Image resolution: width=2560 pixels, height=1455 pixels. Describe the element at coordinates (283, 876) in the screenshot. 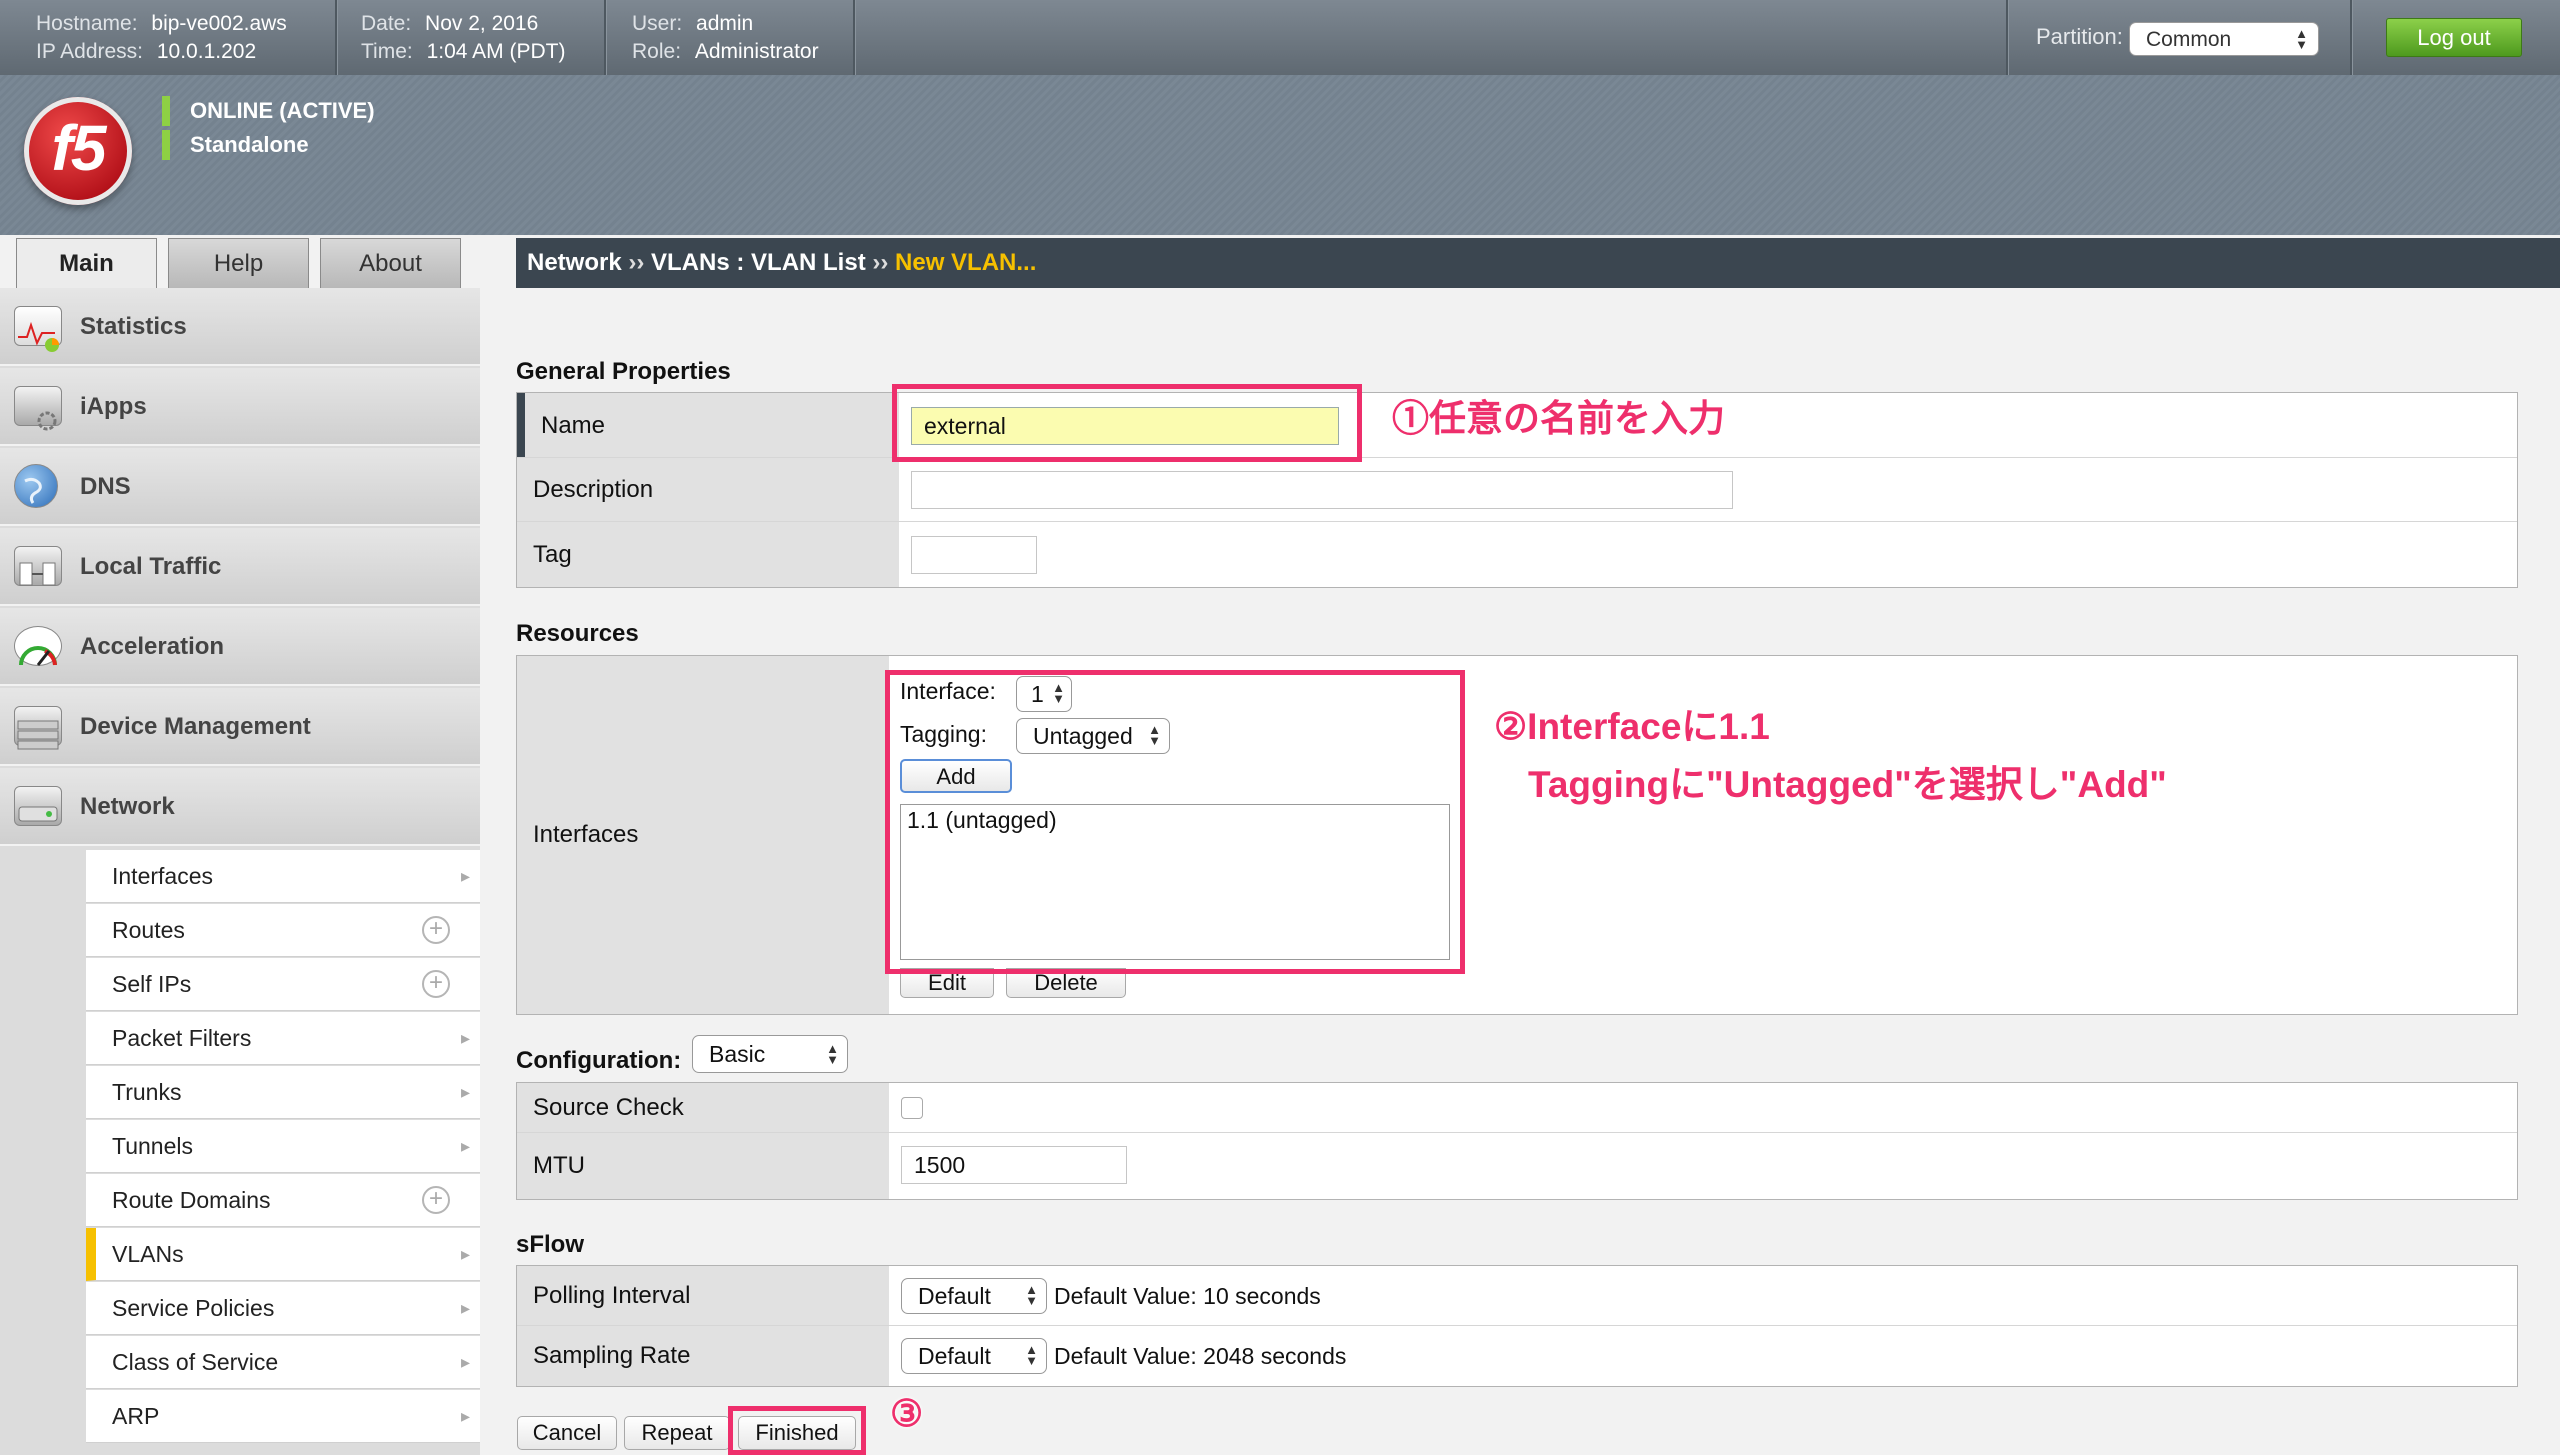

I see `sidebar-sub-interfaces: Interfaces ▸` at that location.